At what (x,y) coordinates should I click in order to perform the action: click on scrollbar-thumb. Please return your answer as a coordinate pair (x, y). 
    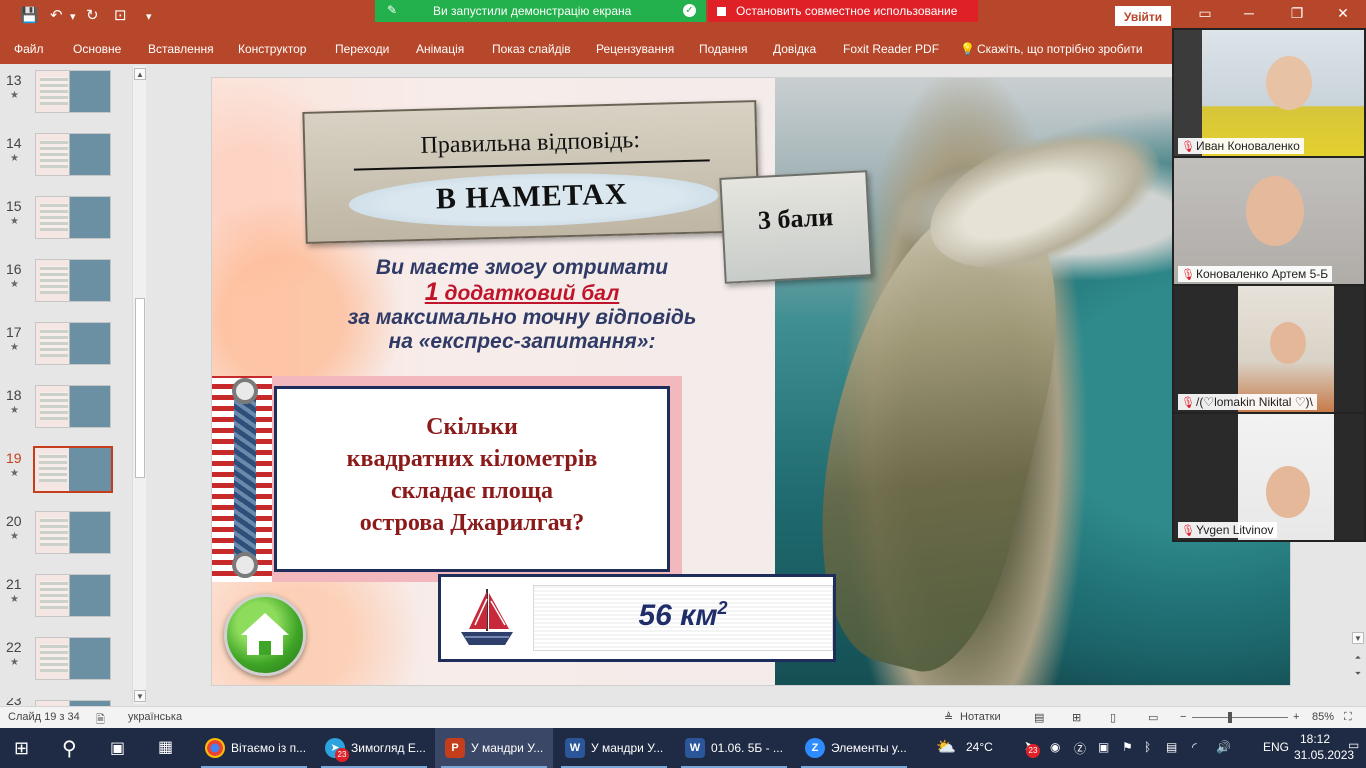
    Looking at the image, I should click on (140, 388).